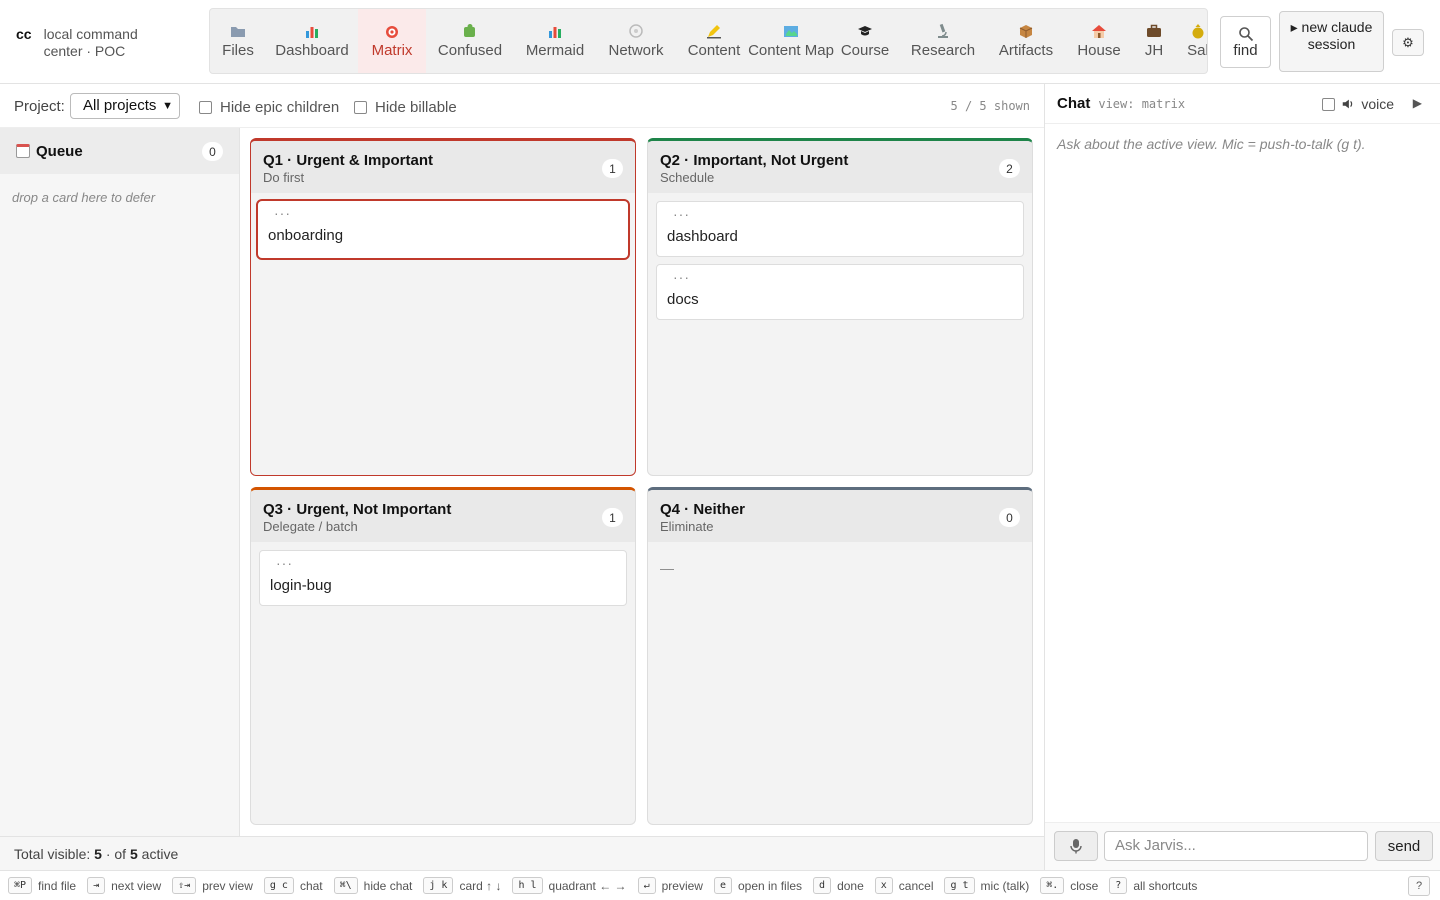 Image resolution: width=1440 pixels, height=900 pixels. I want to click on voice-toggle: voice, so click(1358, 104).